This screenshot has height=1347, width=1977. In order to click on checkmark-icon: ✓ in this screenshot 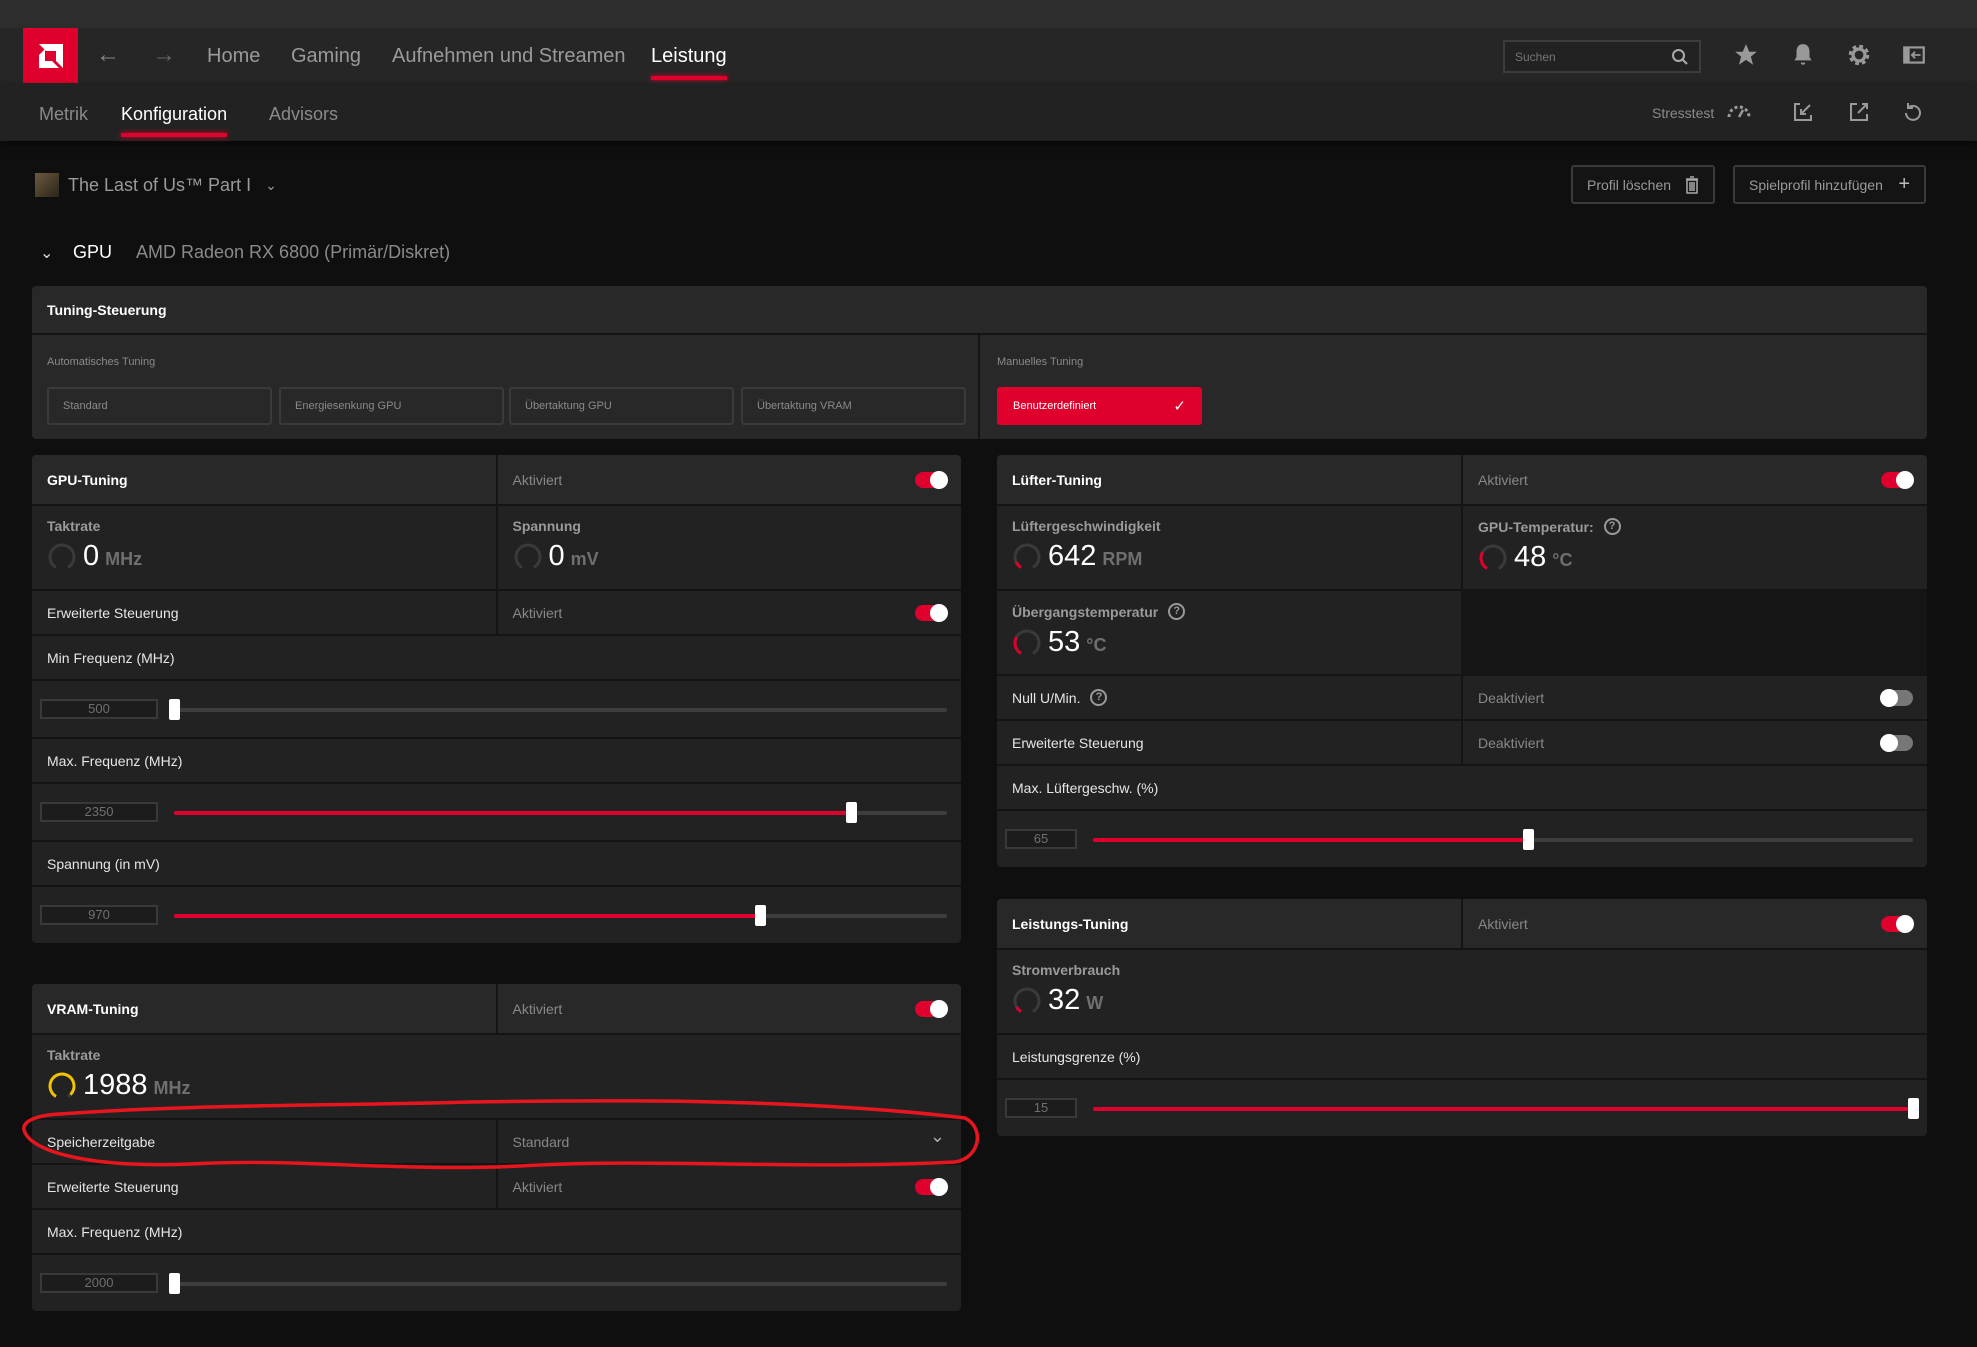, I will do `click(1179, 406)`.